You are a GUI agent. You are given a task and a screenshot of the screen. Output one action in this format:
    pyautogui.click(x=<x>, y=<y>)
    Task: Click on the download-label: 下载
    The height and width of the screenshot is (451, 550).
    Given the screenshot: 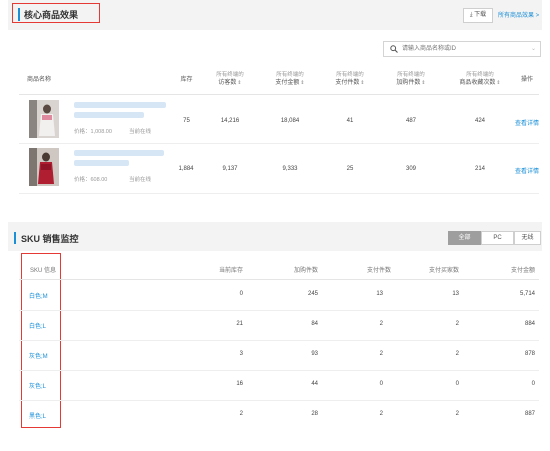 What is the action you would take?
    pyautogui.click(x=480, y=15)
    